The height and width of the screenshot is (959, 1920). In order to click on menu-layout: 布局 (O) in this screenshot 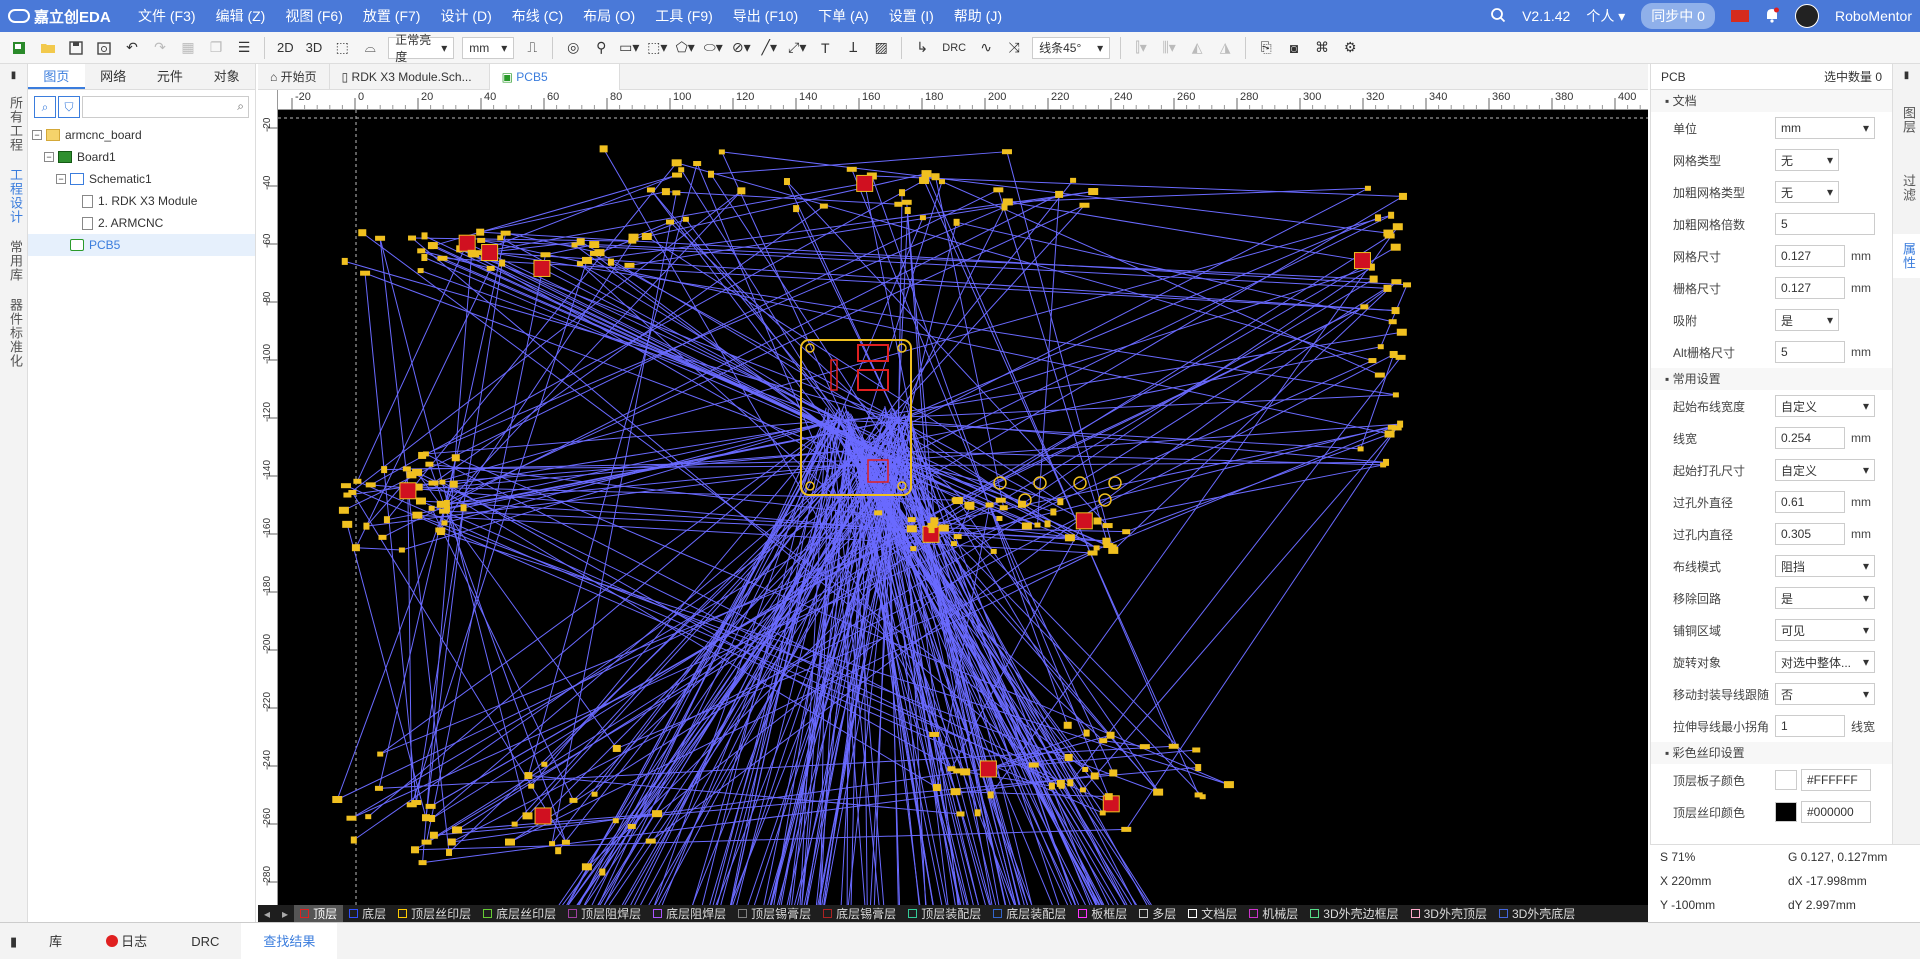, I will do `click(609, 16)`.